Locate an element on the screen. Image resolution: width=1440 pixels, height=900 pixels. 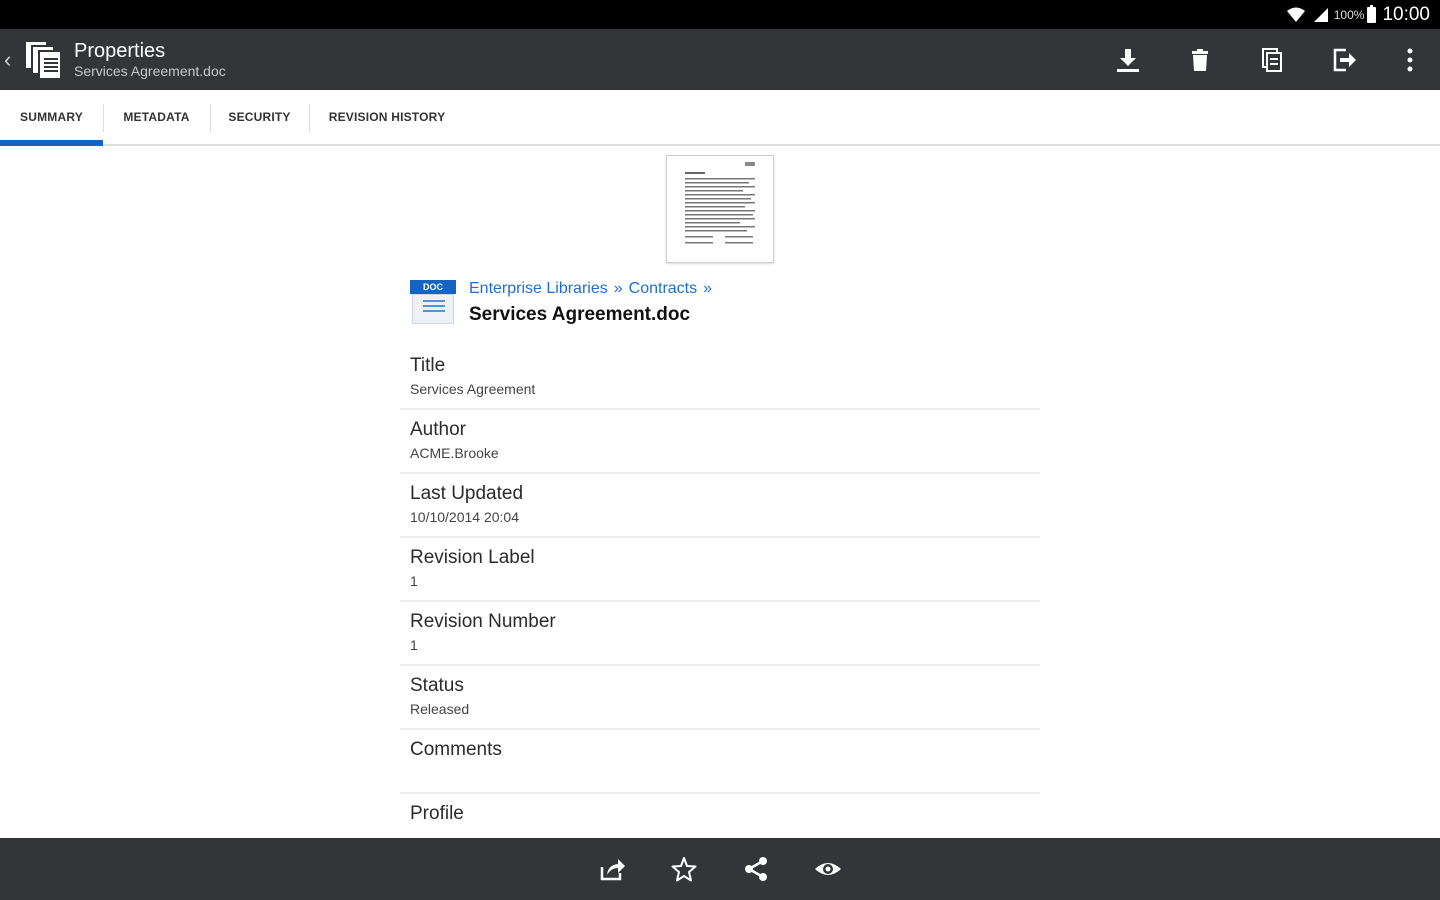
property-label: Revision Label is located at coordinates (472, 557).